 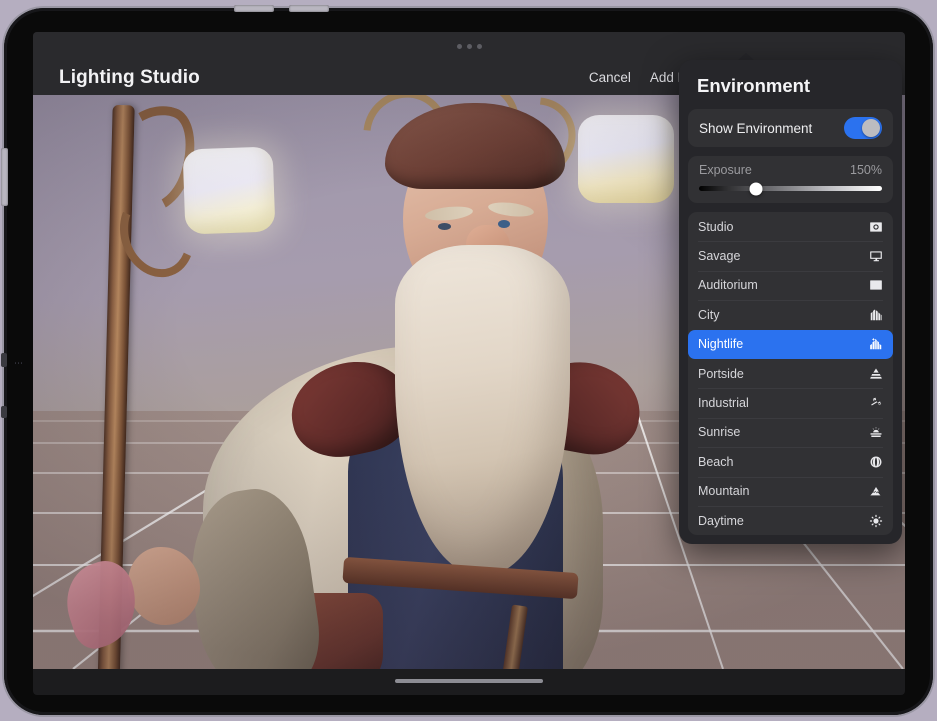 I want to click on environment-item-savage: Savage, so click(x=790, y=255).